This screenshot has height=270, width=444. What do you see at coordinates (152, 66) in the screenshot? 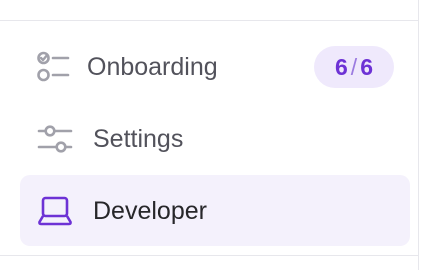
I see `sidebar-item-label: Onboarding` at bounding box center [152, 66].